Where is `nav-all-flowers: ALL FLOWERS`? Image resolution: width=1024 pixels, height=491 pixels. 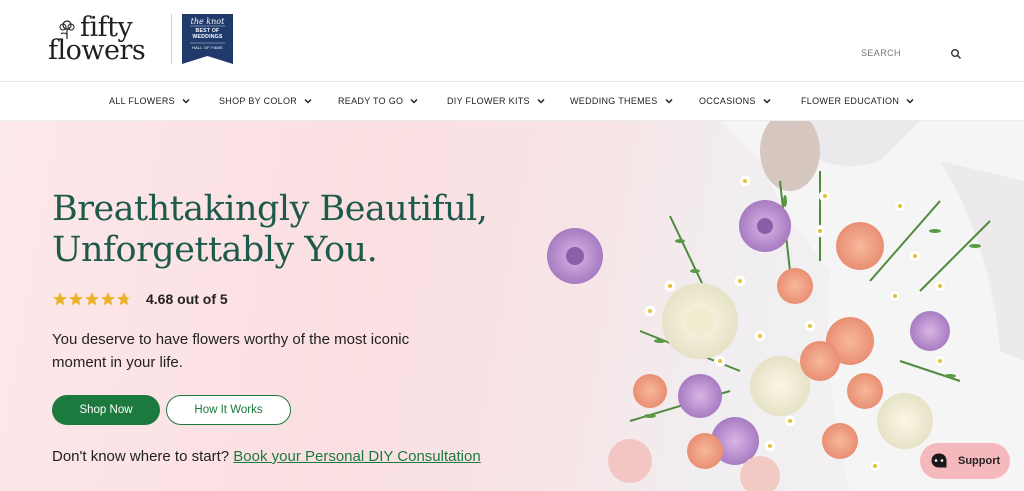 nav-all-flowers: ALL FLOWERS is located at coordinates (150, 101).